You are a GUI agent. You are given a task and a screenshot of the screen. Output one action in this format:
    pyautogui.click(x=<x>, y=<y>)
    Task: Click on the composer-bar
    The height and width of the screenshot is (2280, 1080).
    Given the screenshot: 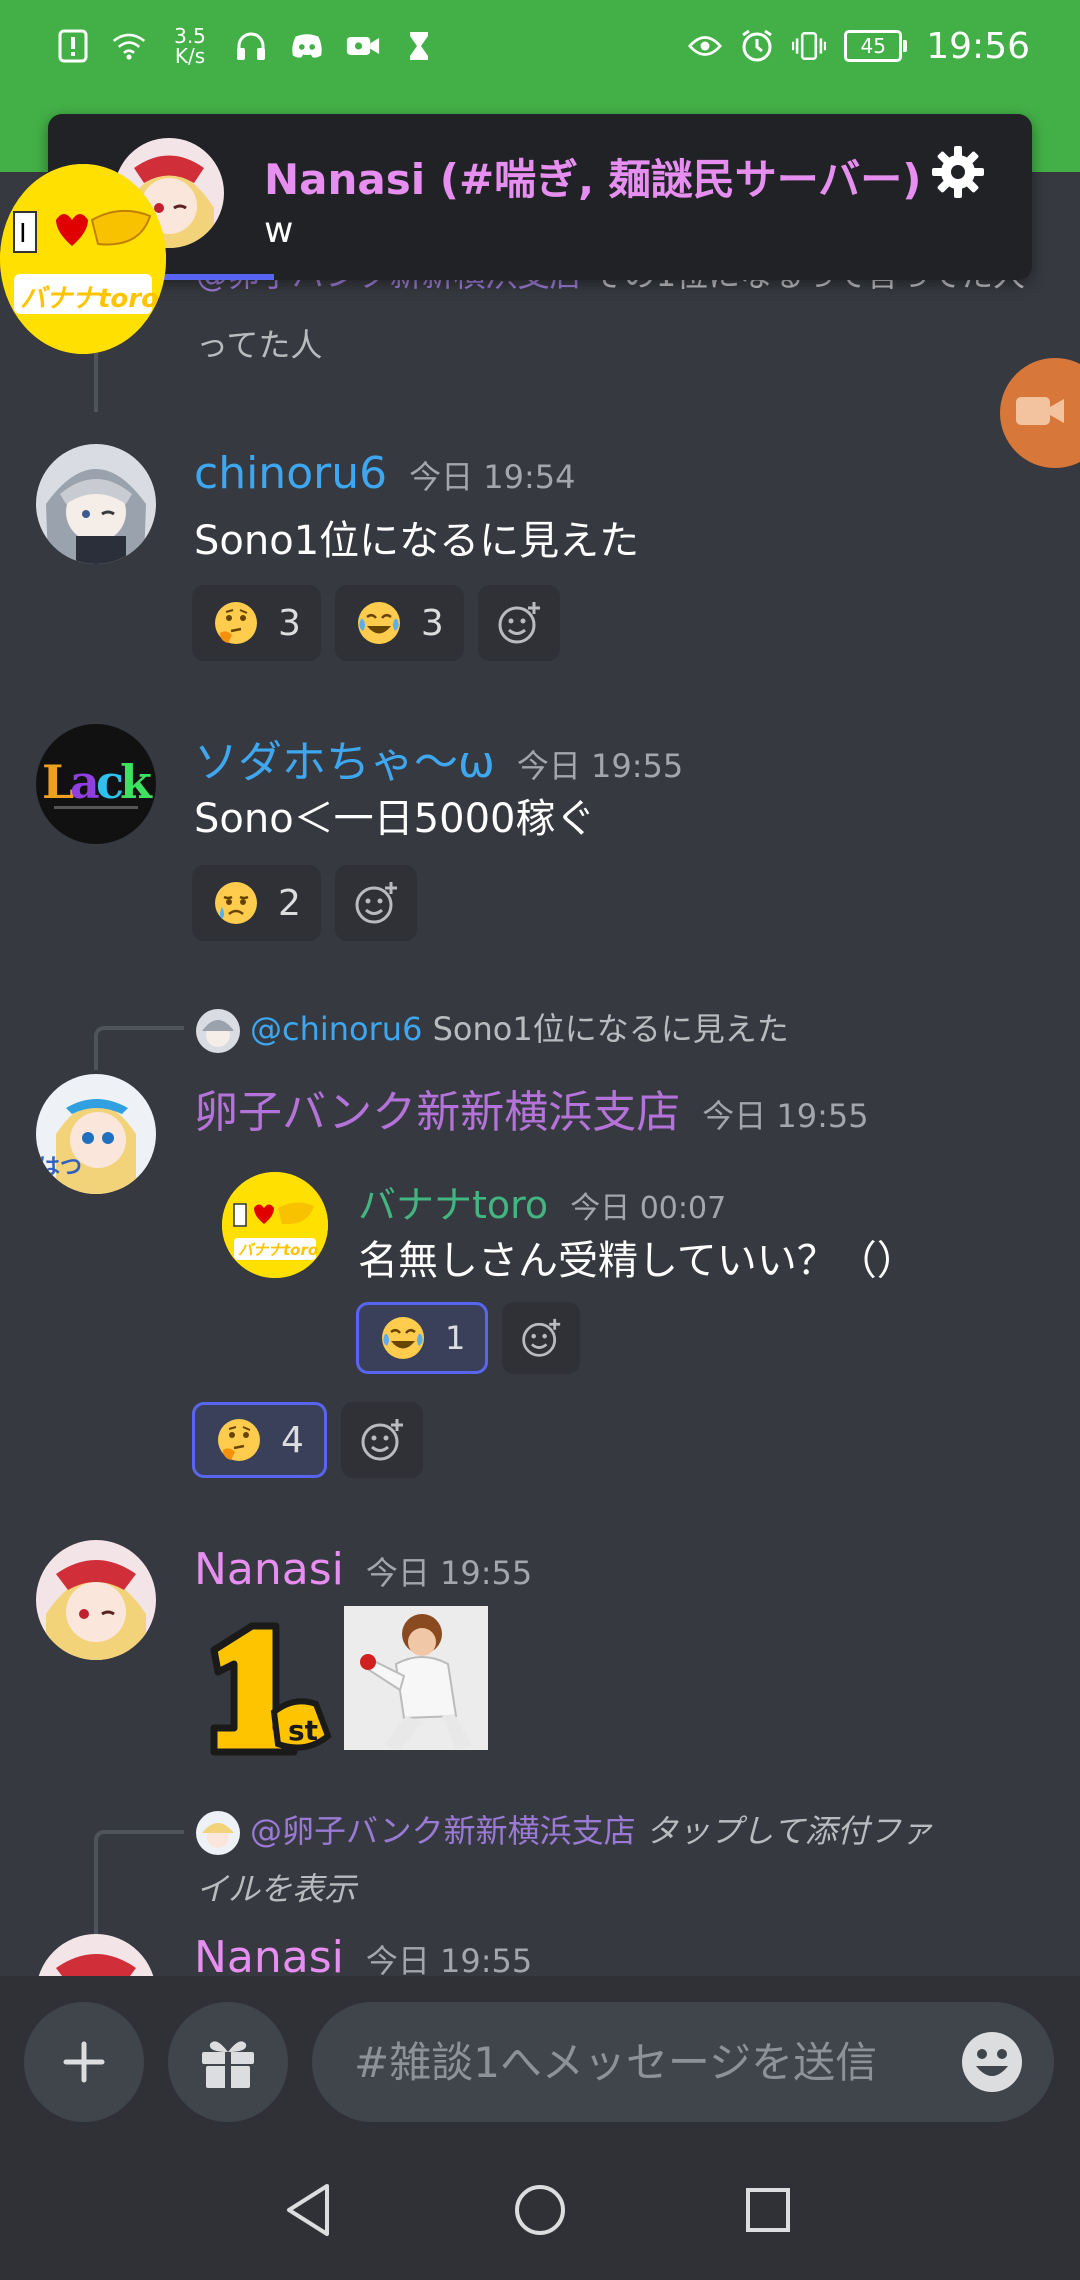 What is the action you would take?
    pyautogui.click(x=540, y=2058)
    